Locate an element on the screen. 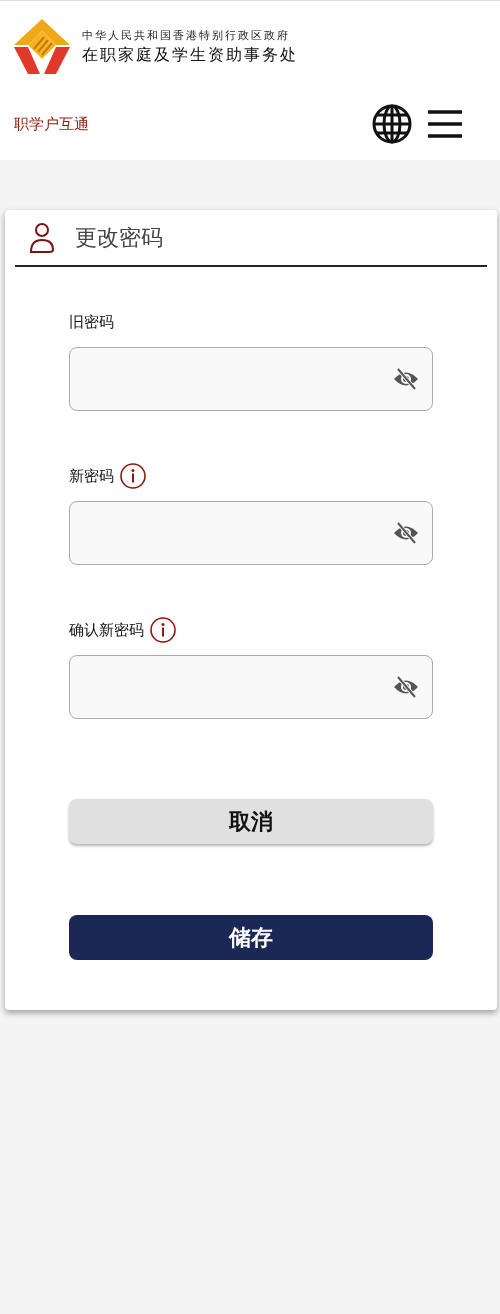 This screenshot has width=500, height=1314. government-name: 中华人民共和国香港特别行政区政府 is located at coordinates (186, 35).